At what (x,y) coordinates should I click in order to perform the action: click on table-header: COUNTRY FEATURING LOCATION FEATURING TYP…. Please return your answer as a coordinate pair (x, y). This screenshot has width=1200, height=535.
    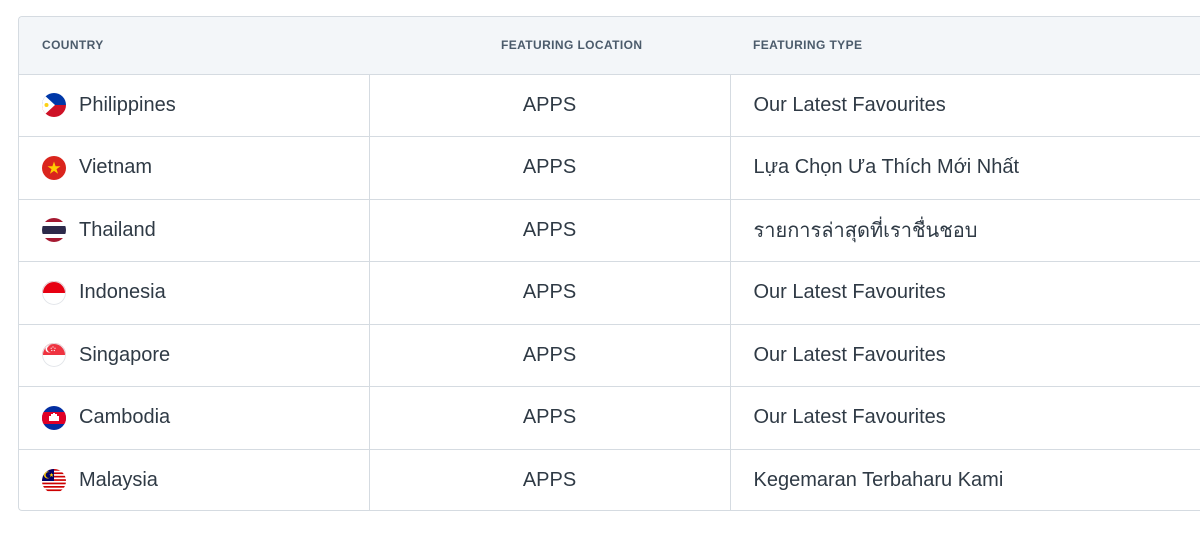
    Looking at the image, I should click on (609, 46).